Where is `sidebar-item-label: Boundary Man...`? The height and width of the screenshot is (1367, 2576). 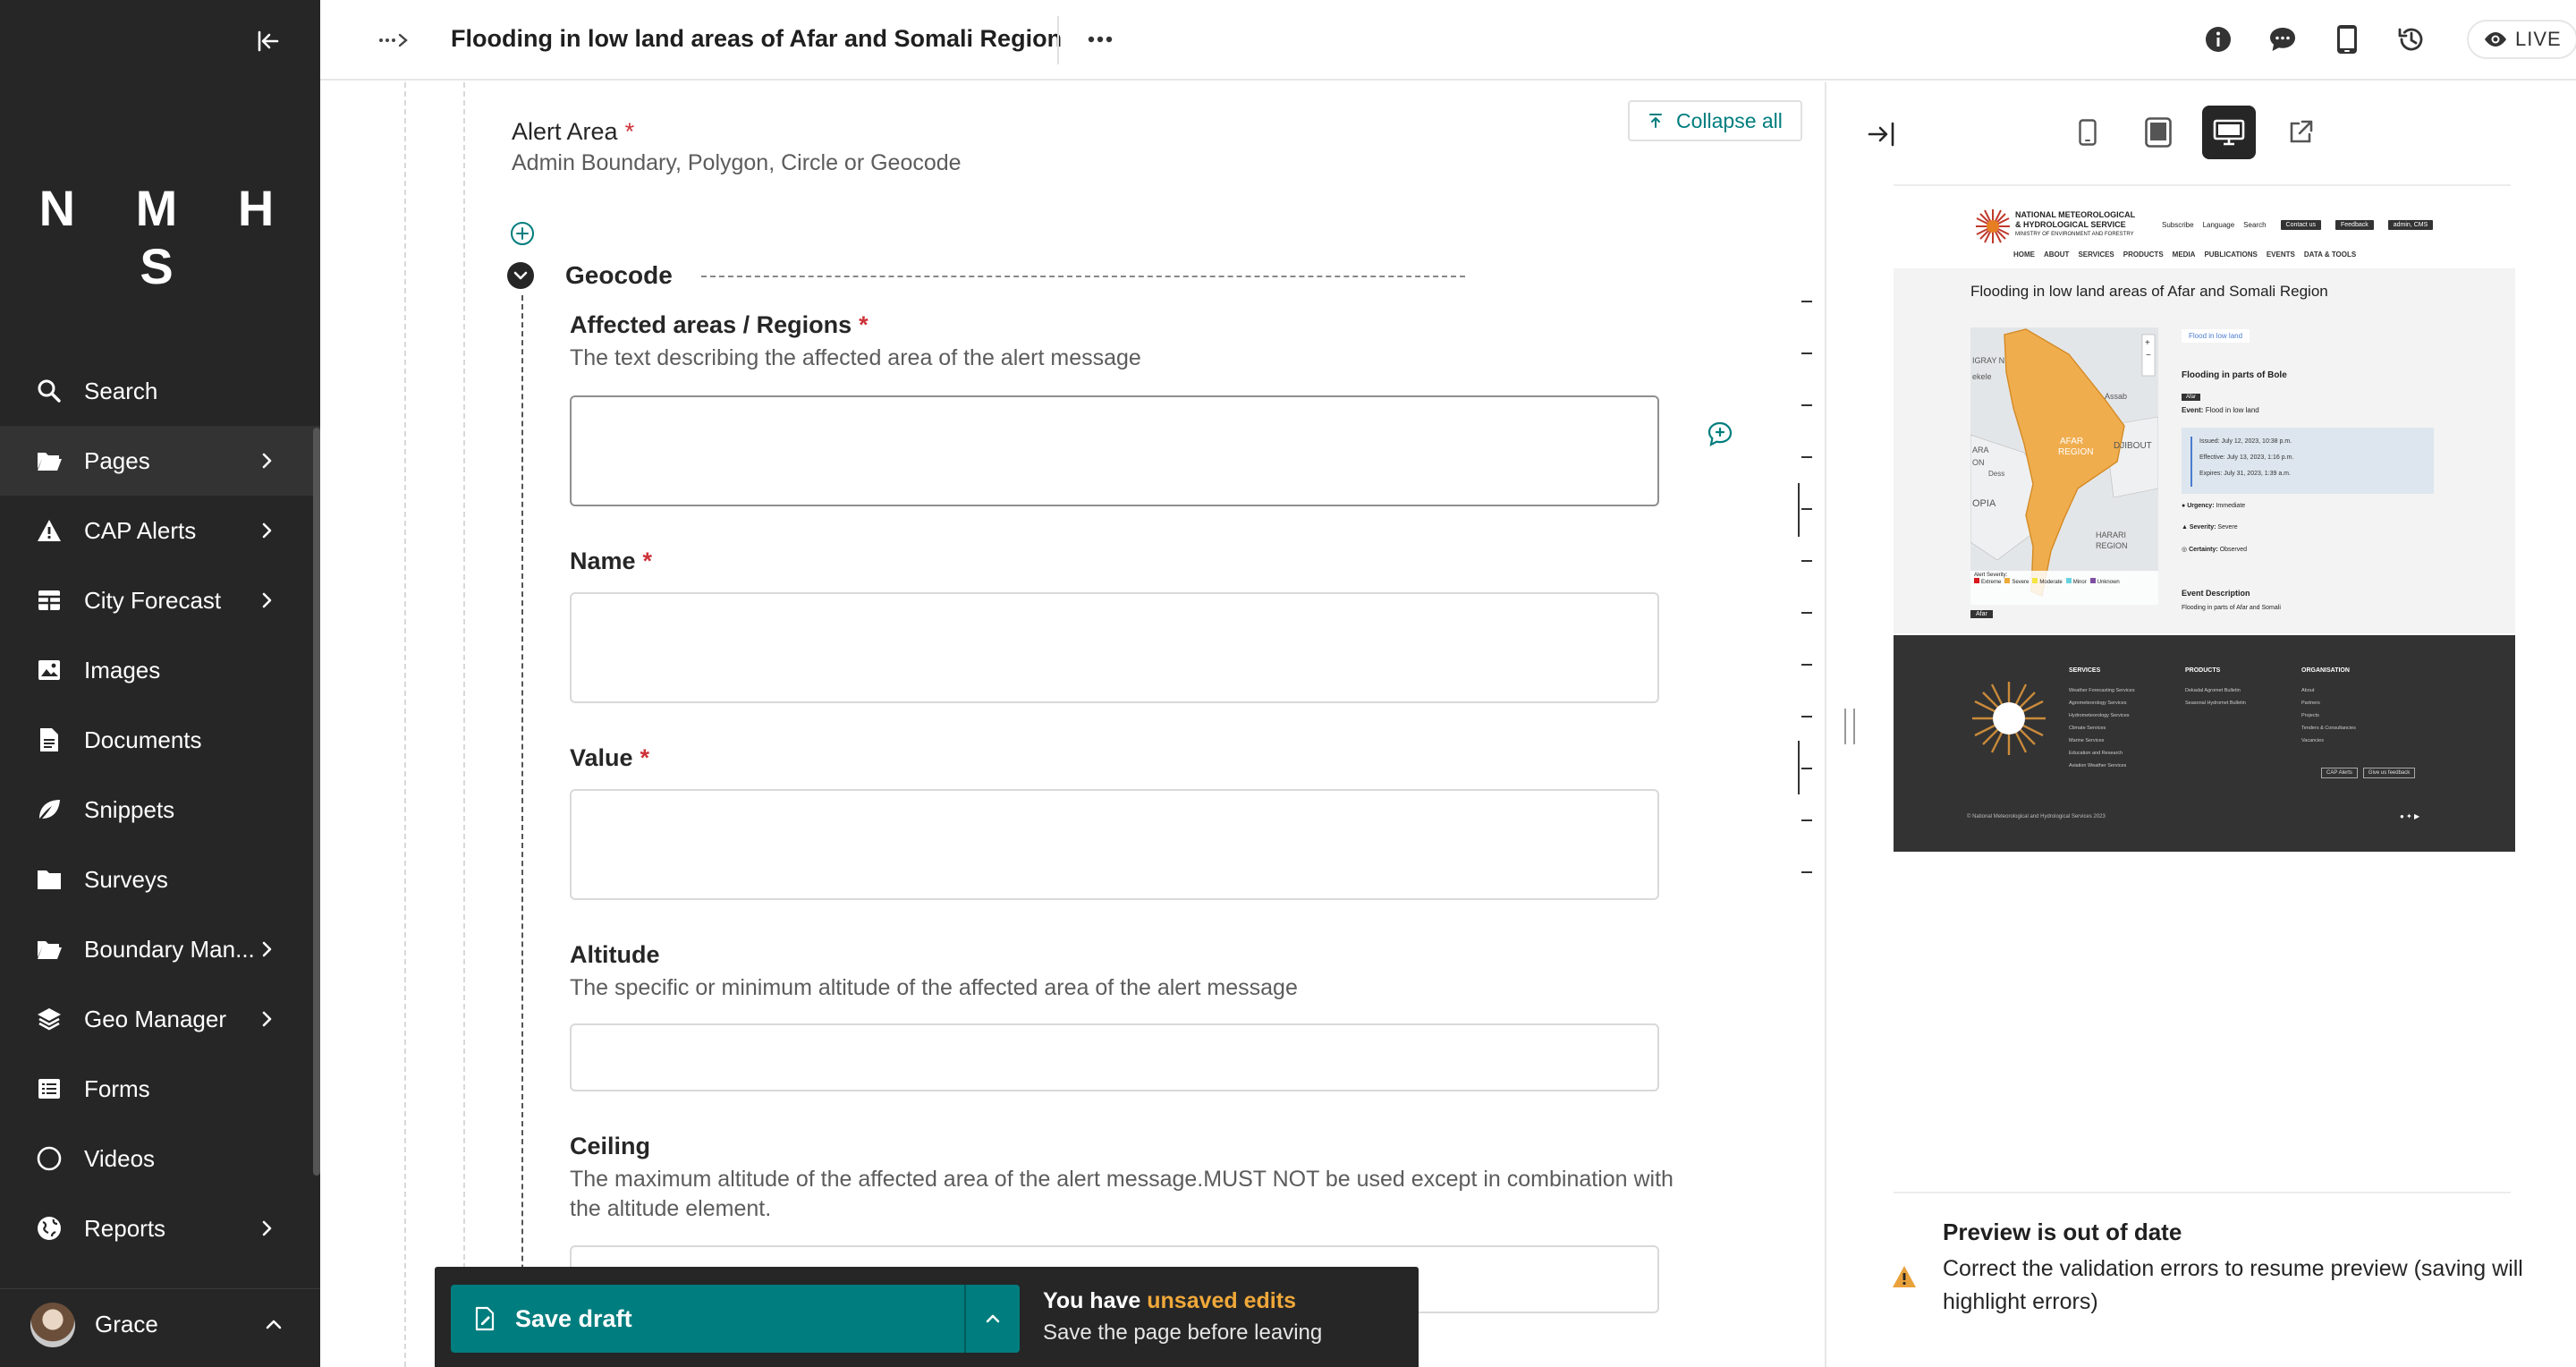
sidebar-item-label: Boundary Man... is located at coordinates (169, 949).